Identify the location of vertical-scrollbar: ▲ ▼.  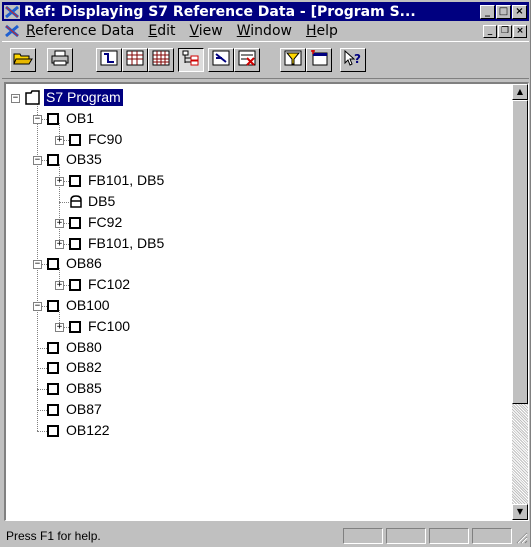
(520, 302).